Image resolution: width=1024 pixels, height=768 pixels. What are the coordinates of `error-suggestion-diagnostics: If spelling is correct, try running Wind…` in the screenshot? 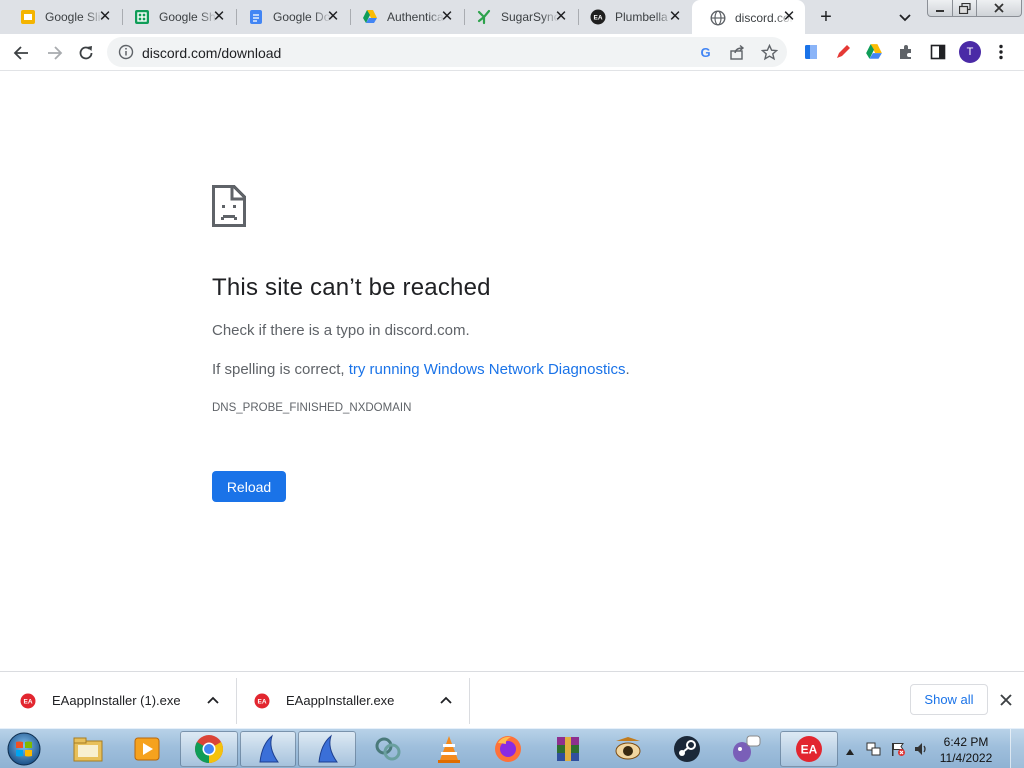 It's located at (421, 369).